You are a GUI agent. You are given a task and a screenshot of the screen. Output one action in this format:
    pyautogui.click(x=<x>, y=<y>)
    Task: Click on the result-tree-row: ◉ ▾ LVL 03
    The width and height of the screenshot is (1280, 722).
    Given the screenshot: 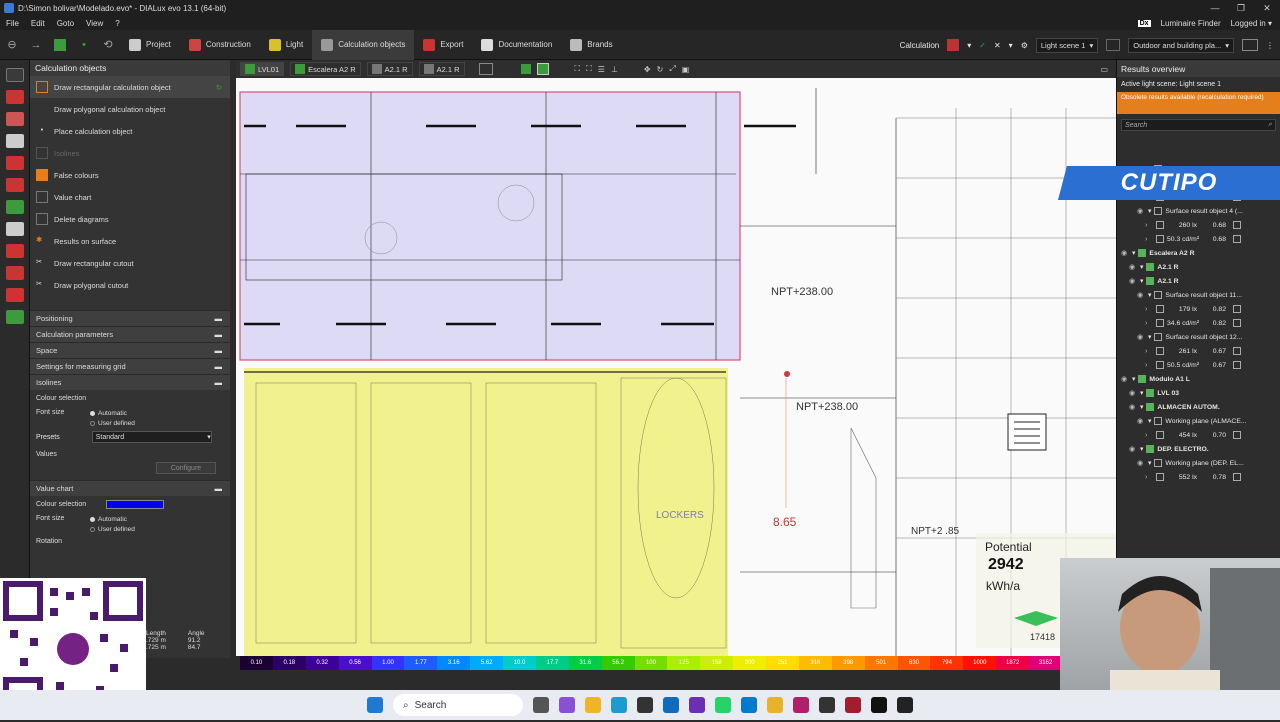 What is the action you would take?
    pyautogui.click(x=1198, y=393)
    